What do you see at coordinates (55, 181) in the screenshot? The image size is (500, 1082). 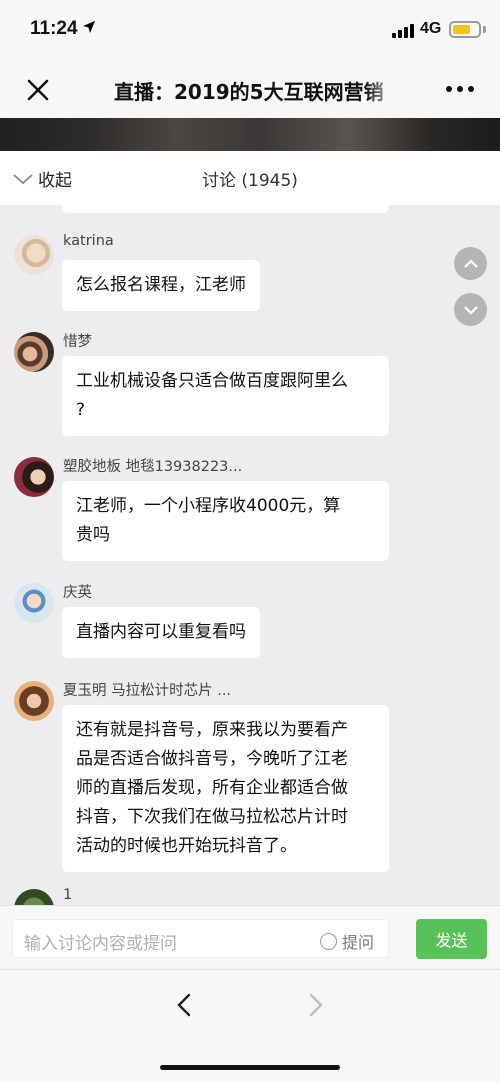 I see `collapse-label: 收起` at bounding box center [55, 181].